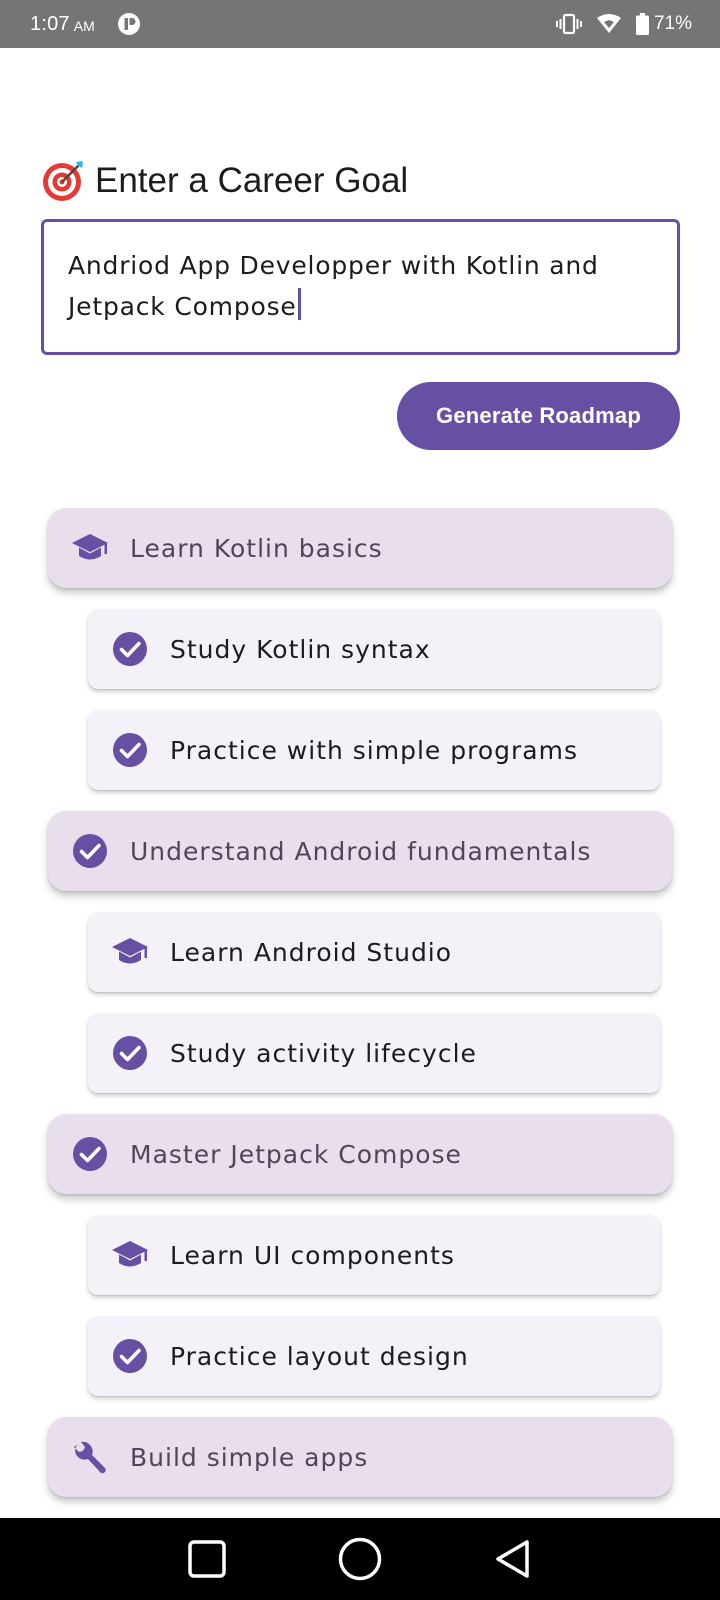 Image resolution: width=720 pixels, height=1600 pixels. I want to click on roadmap-item-label: Study Kotlin syntax, so click(300, 649).